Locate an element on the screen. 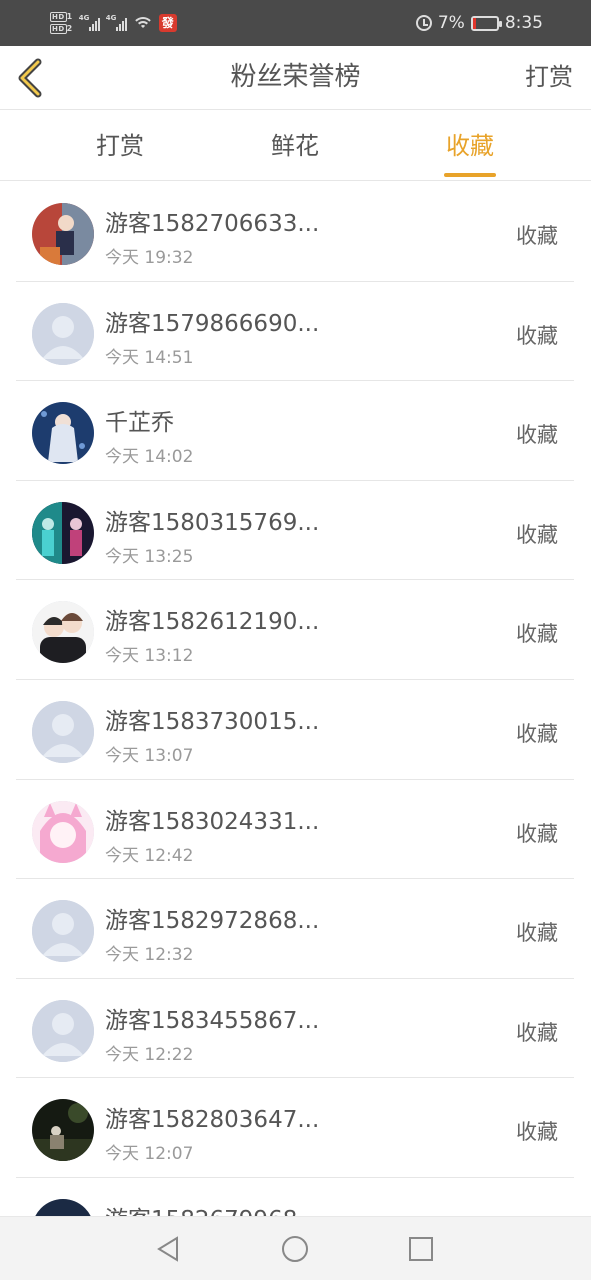 The width and height of the screenshot is (591, 1280). tab-label: 收藏 is located at coordinates (470, 146).